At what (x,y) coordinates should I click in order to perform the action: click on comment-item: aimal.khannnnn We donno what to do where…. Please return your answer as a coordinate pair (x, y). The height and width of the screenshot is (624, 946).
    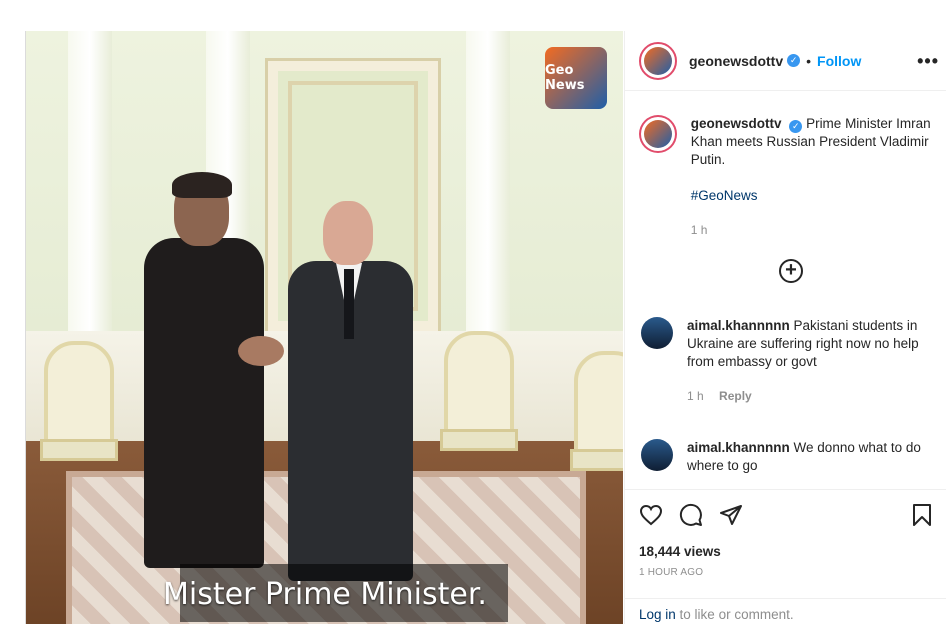
    Looking at the image, I should click on (789, 457).